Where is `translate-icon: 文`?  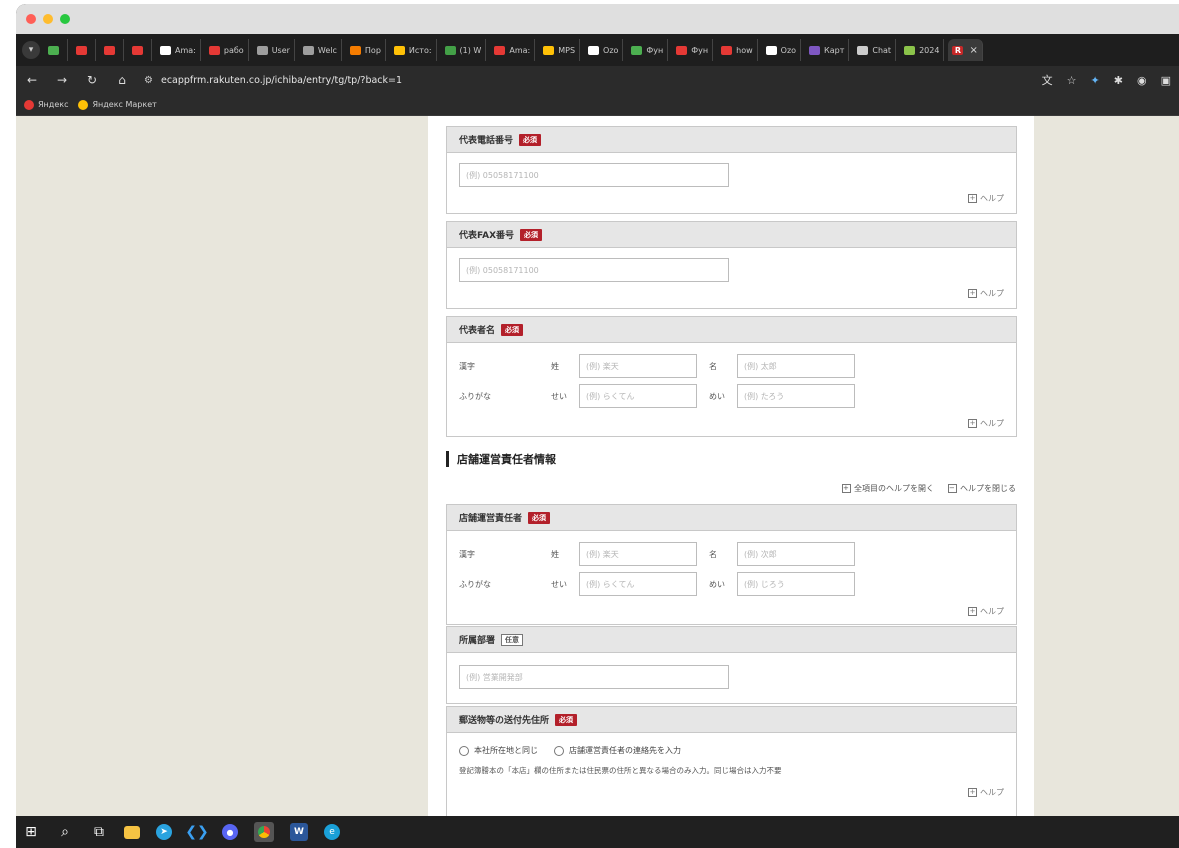
translate-icon: 文 is located at coordinates (1047, 80).